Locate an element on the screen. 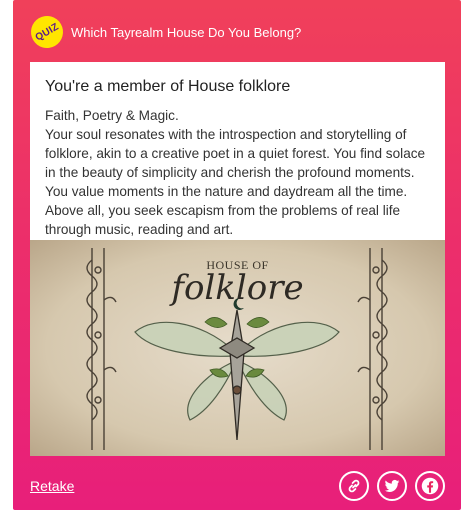  twitter-icon is located at coordinates (392, 485).